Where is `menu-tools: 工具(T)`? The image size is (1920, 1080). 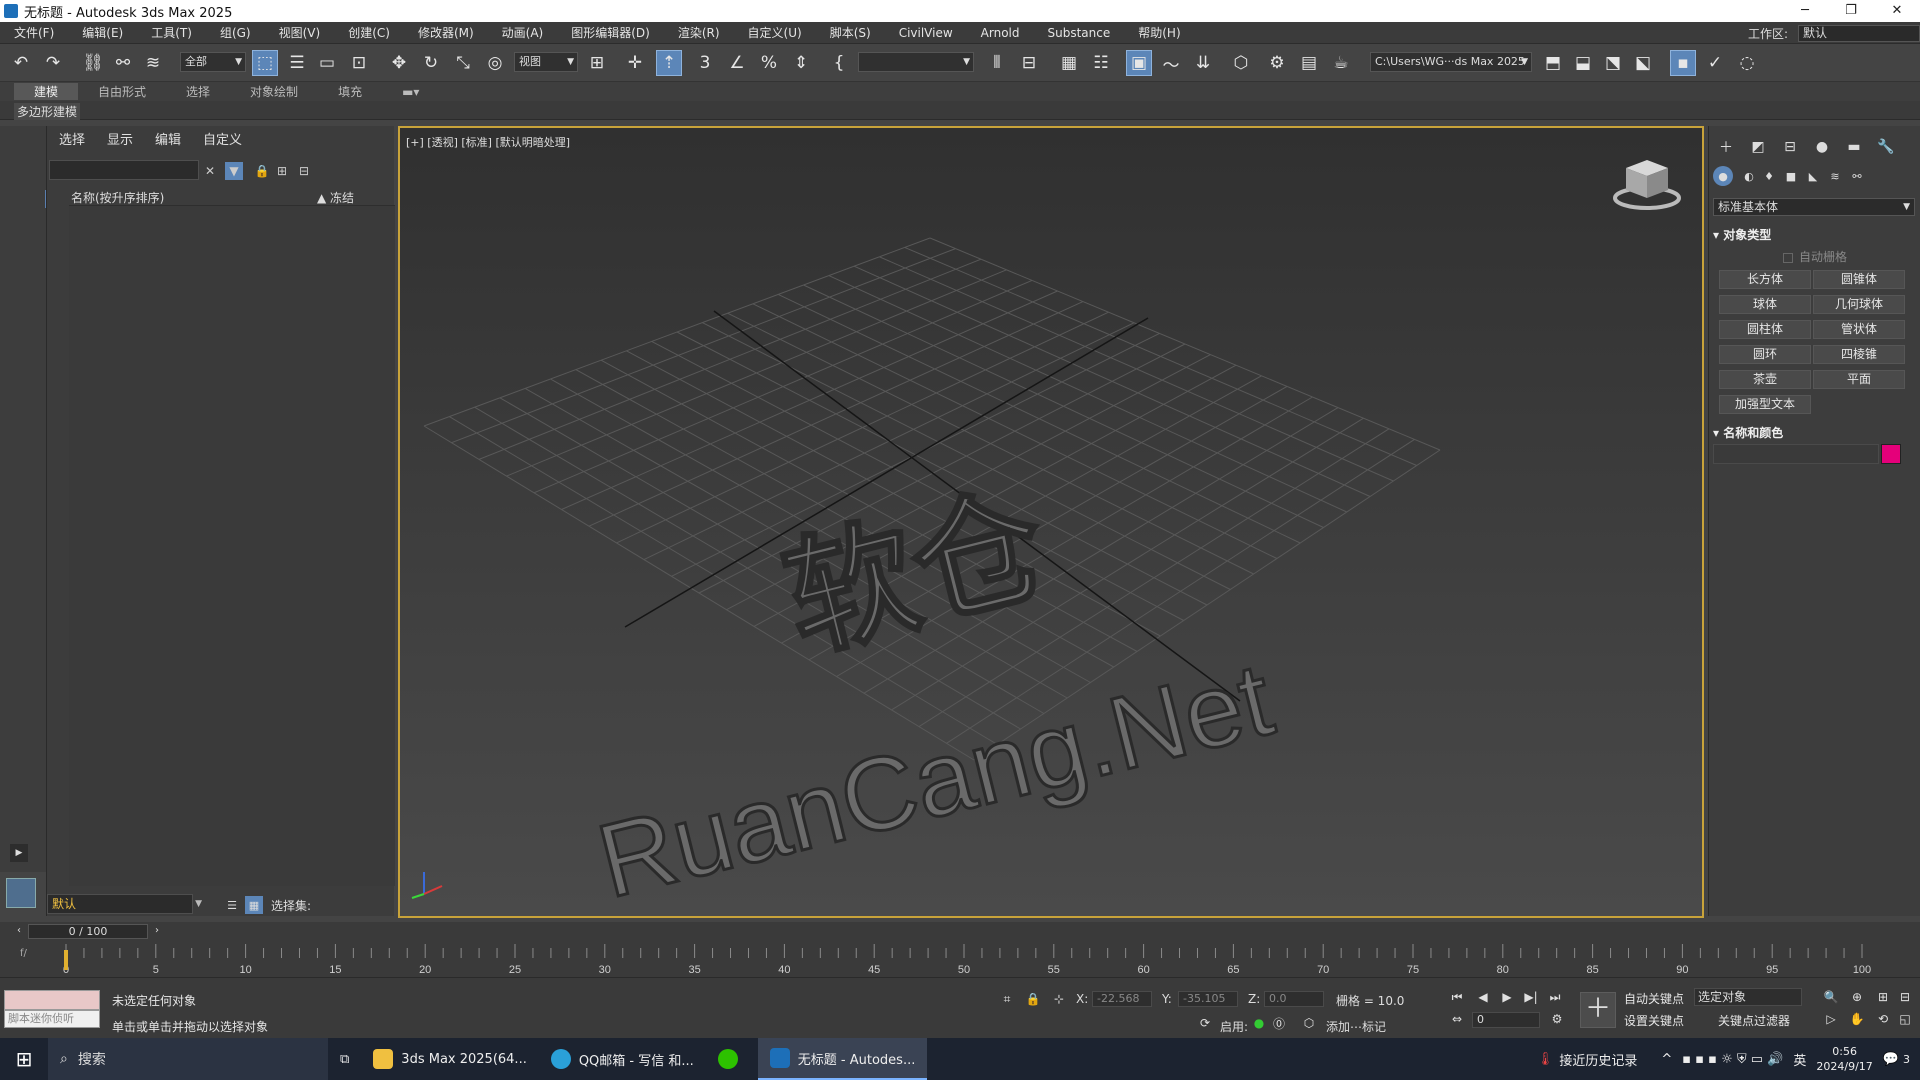 menu-tools: 工具(T) is located at coordinates (171, 32).